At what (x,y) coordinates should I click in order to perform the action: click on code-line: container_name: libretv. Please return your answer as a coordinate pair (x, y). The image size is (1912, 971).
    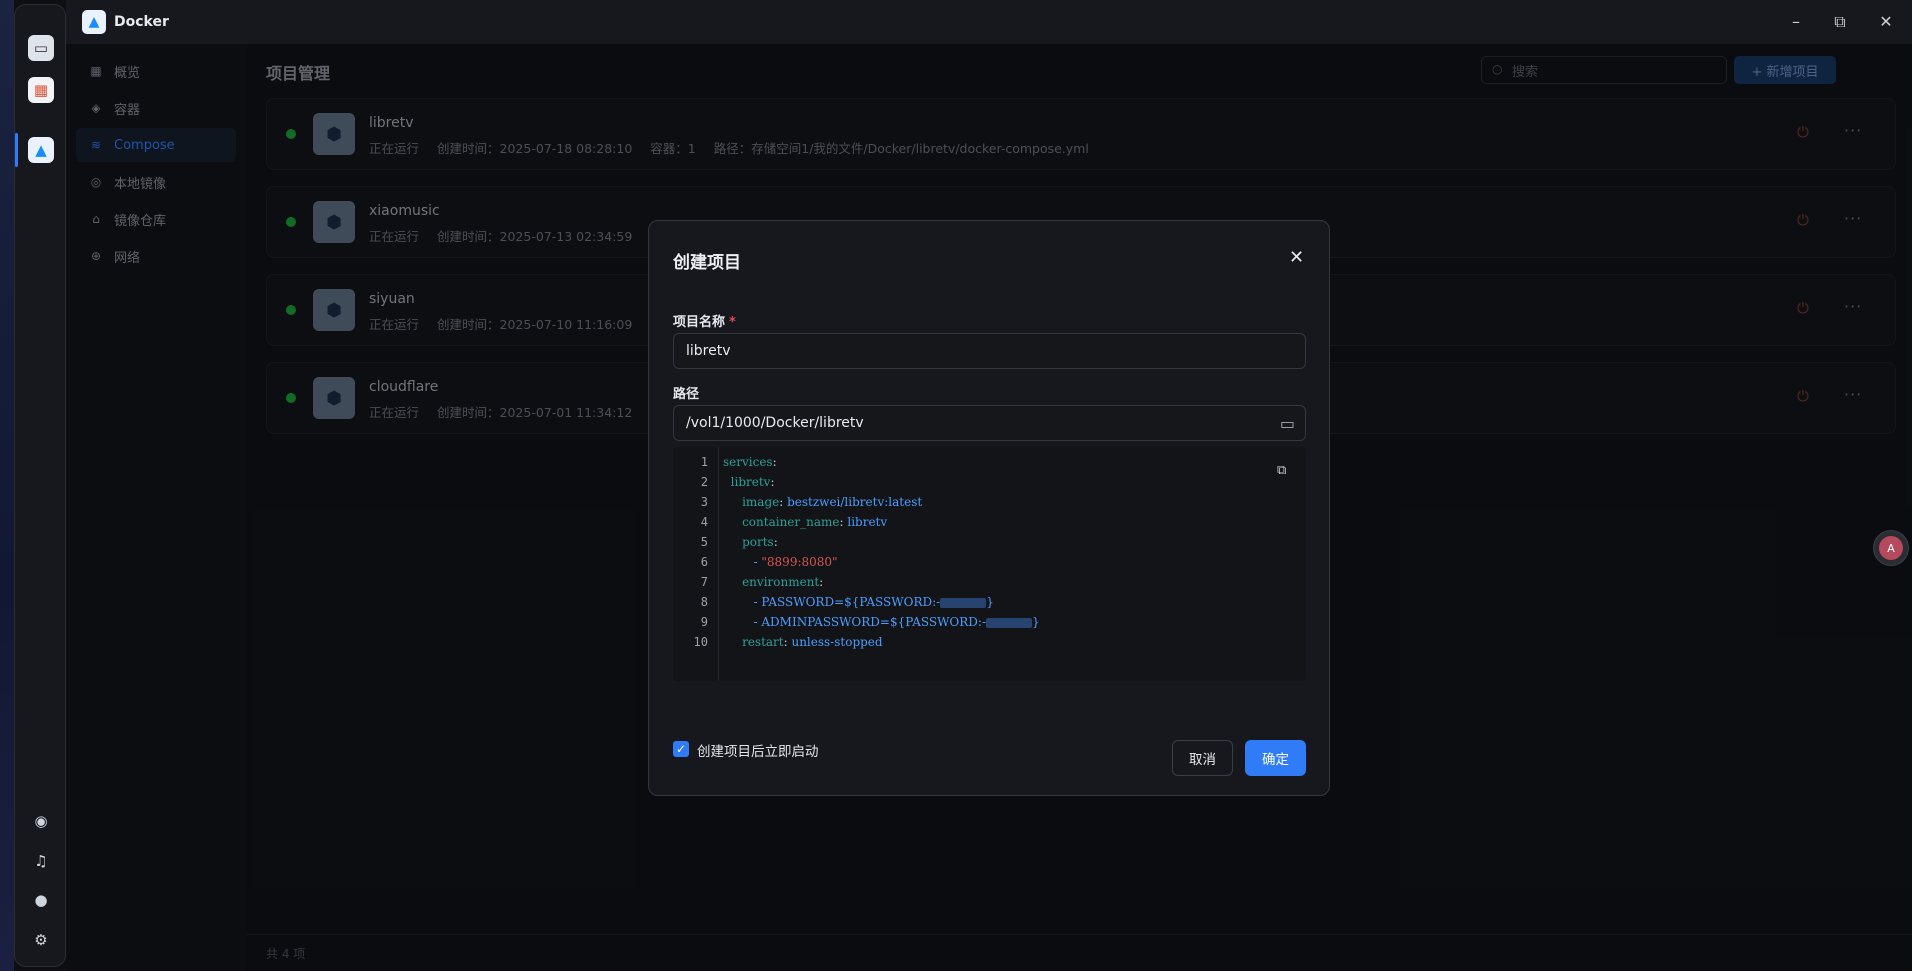
    Looking at the image, I should click on (815, 522).